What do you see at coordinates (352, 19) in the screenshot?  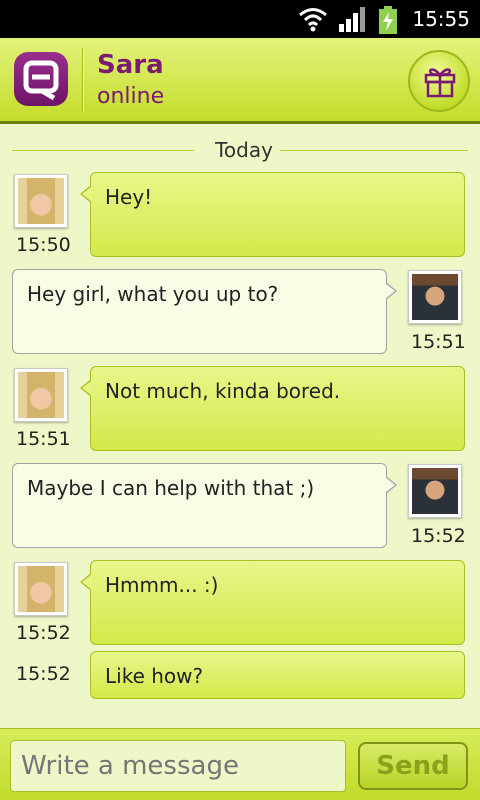 I see `signal-icon` at bounding box center [352, 19].